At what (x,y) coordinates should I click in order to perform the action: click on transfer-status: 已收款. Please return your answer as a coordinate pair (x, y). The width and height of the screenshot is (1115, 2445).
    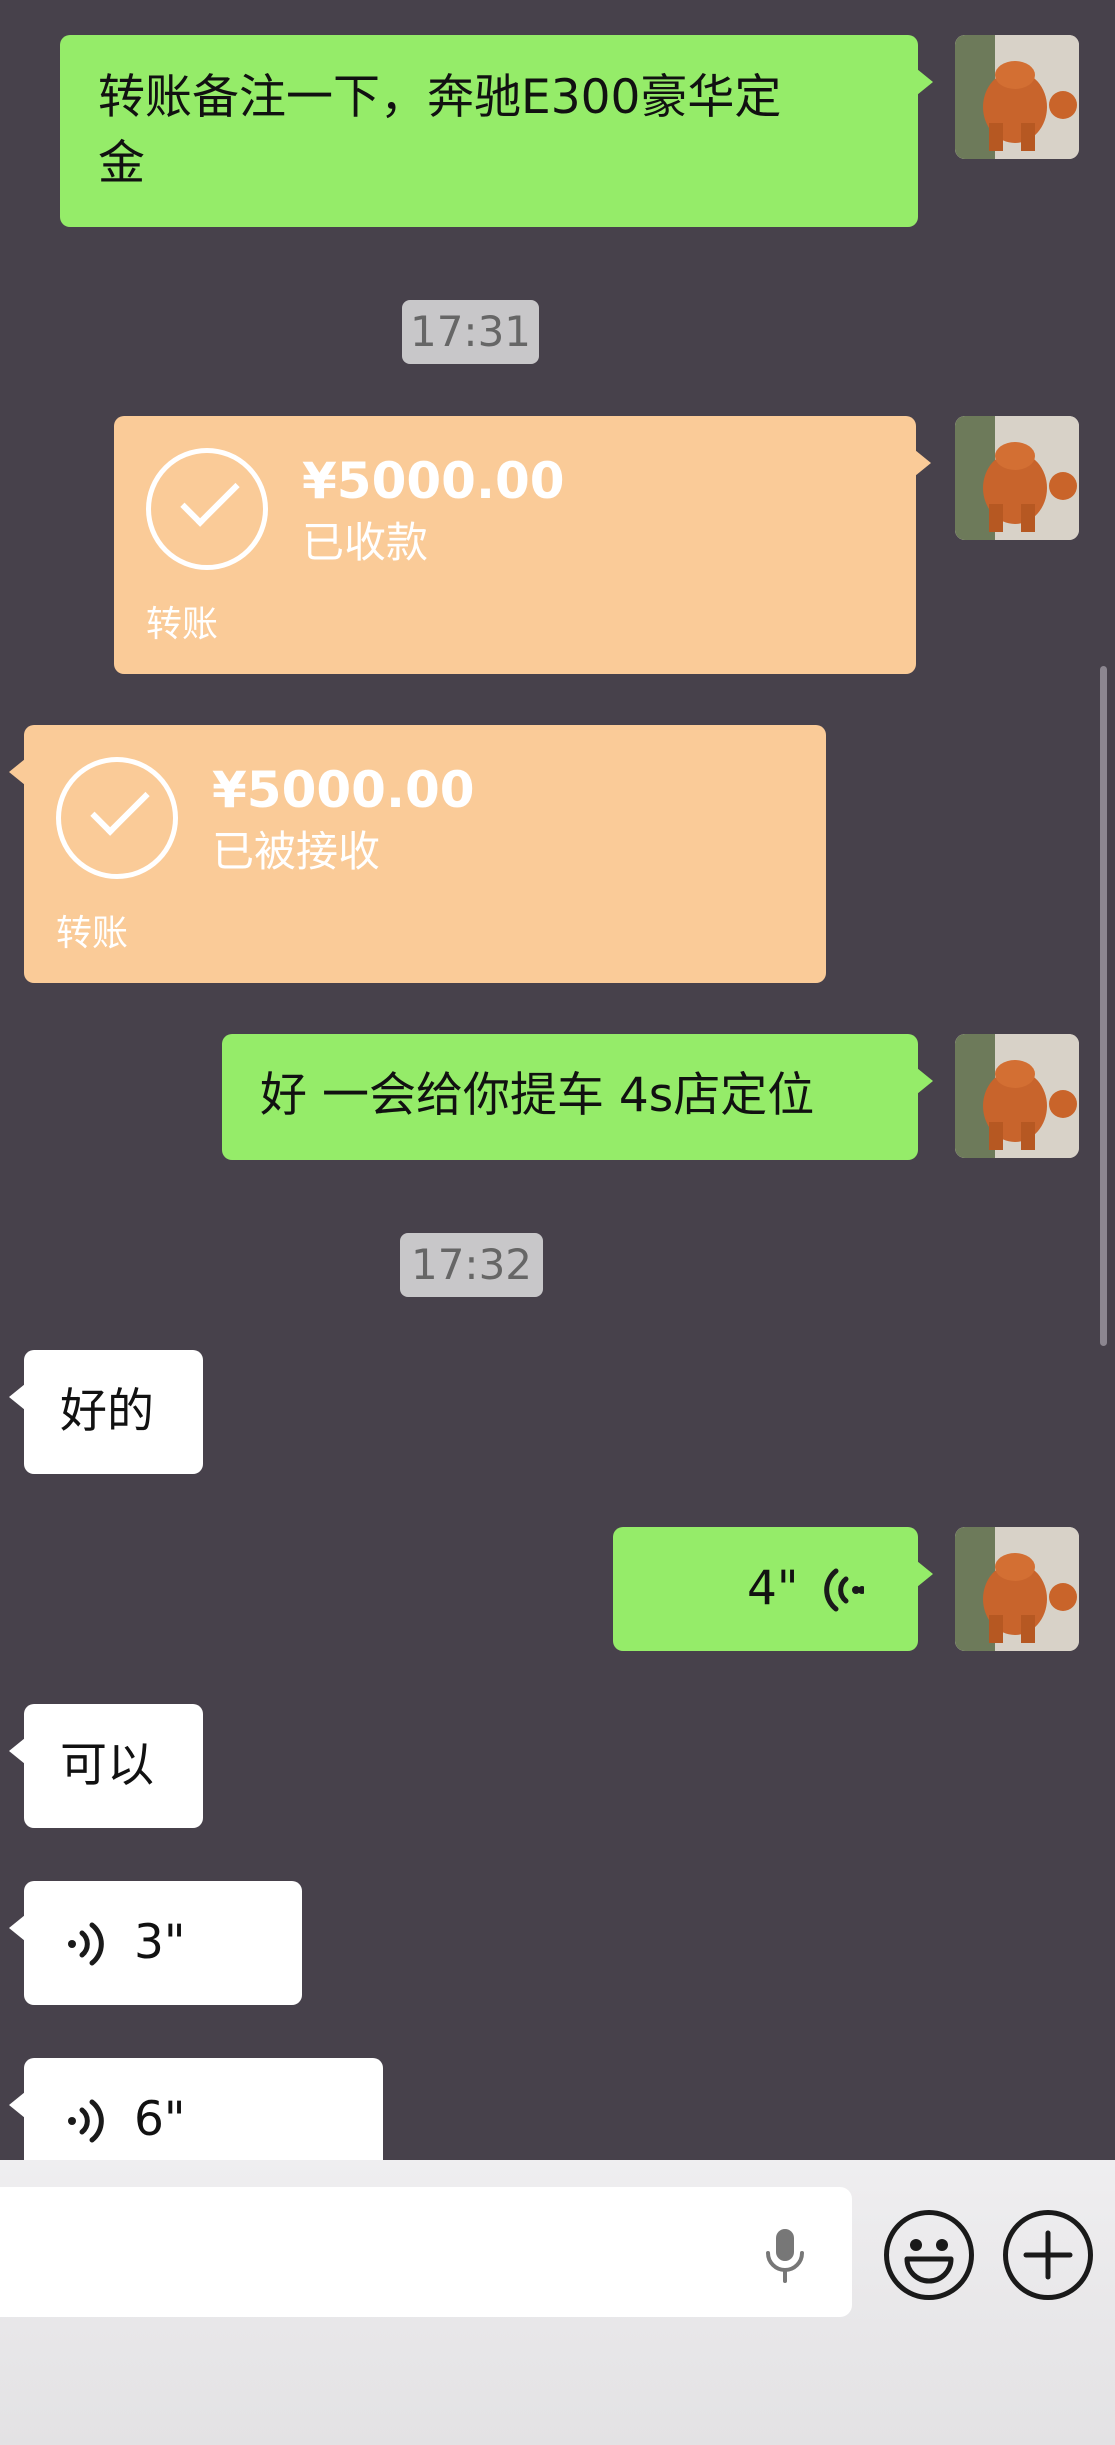
    Looking at the image, I should click on (365, 542).